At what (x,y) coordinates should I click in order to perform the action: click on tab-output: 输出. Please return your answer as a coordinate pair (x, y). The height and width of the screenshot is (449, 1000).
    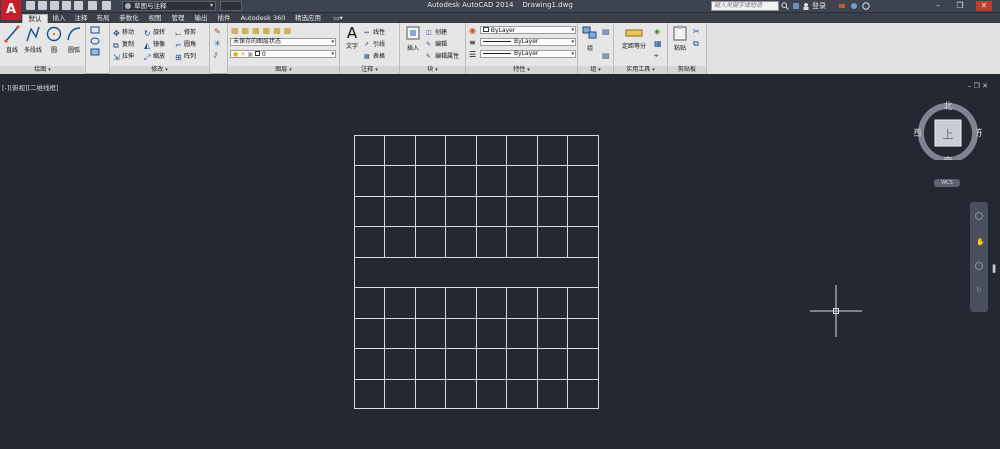
    Looking at the image, I should click on (201, 18).